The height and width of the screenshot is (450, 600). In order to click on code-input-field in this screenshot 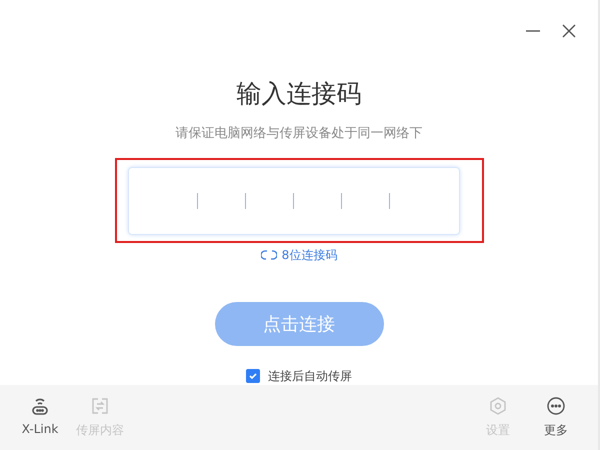, I will do `click(294, 200)`.